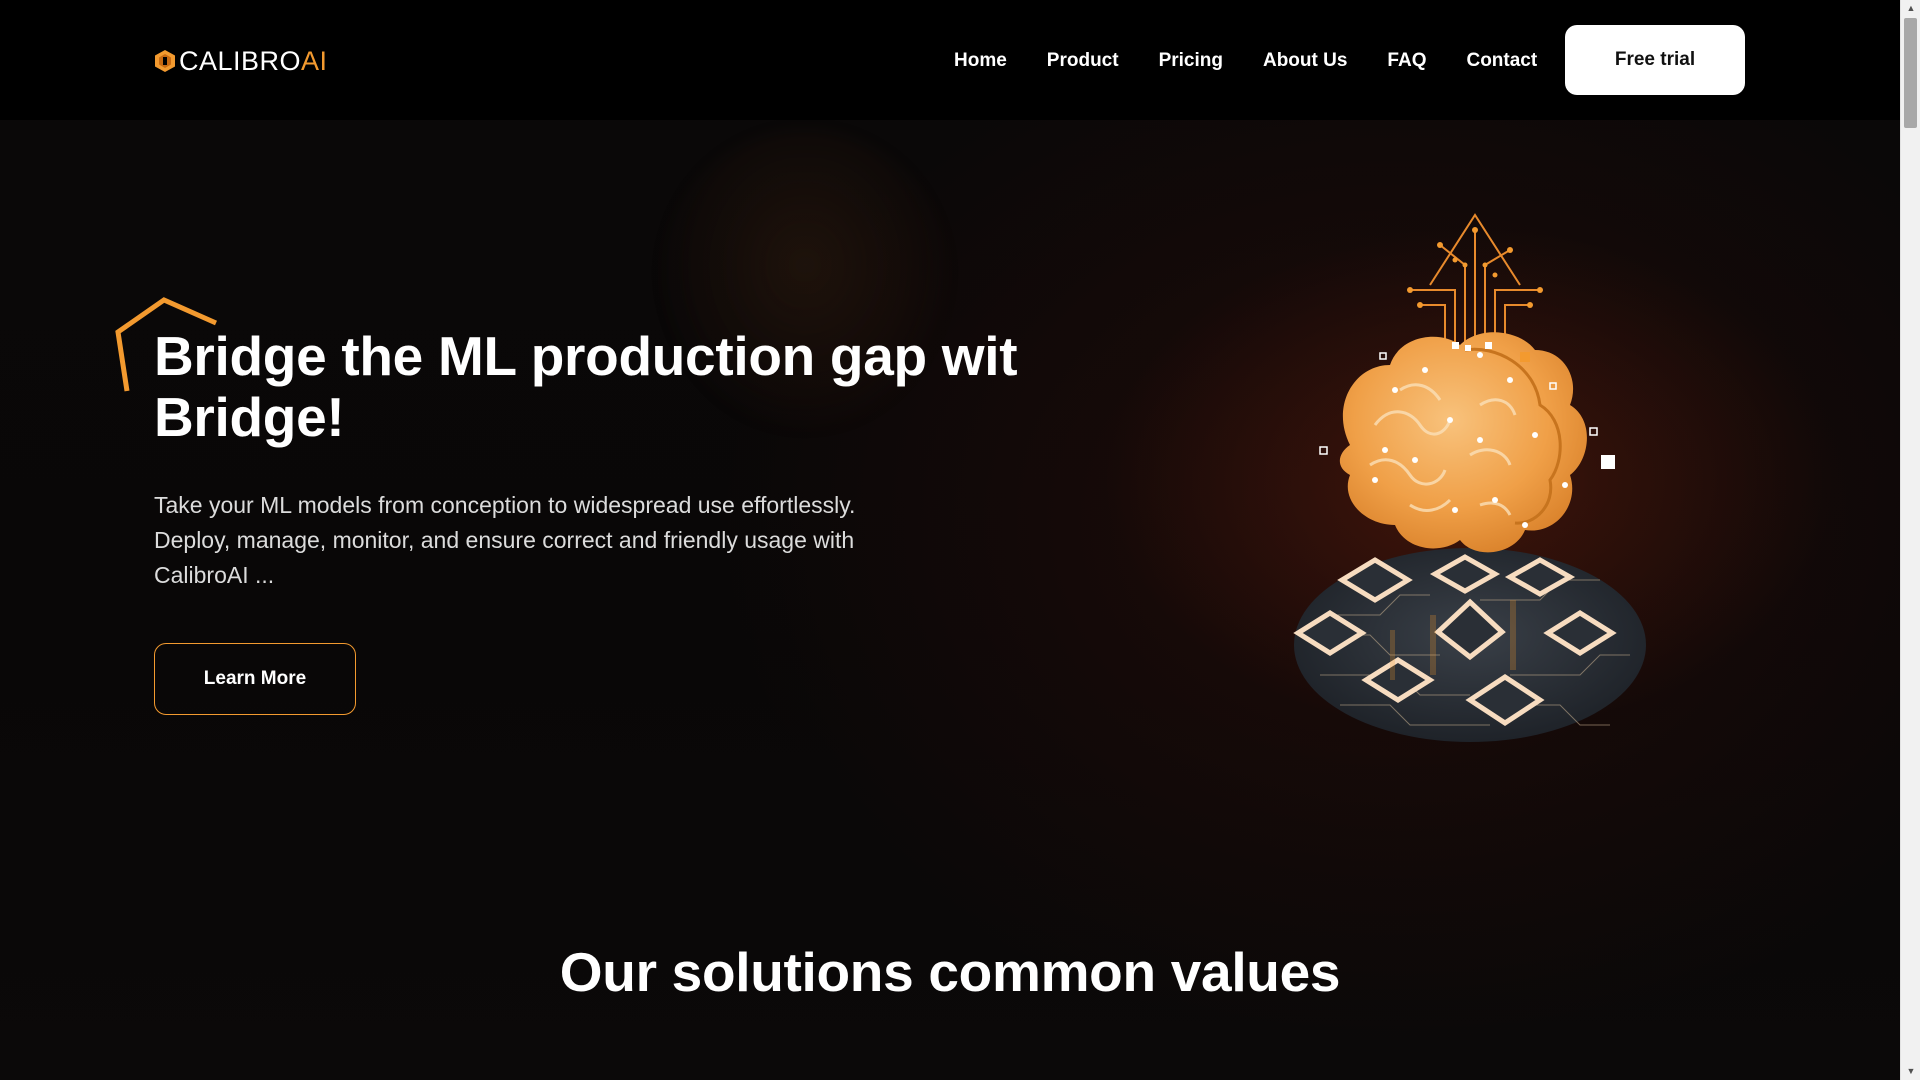  I want to click on brand-name-main: CALIBRO, so click(240, 60).